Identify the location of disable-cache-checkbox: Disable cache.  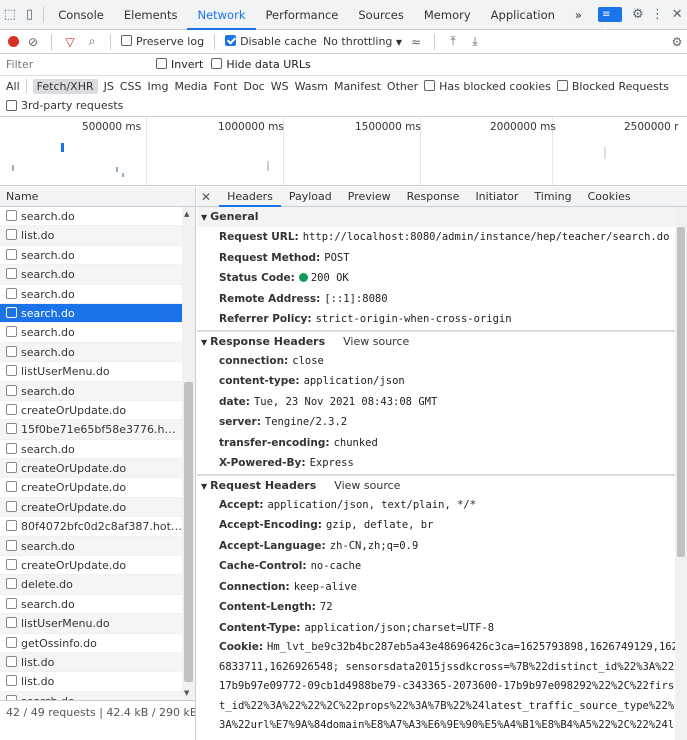
(271, 41).